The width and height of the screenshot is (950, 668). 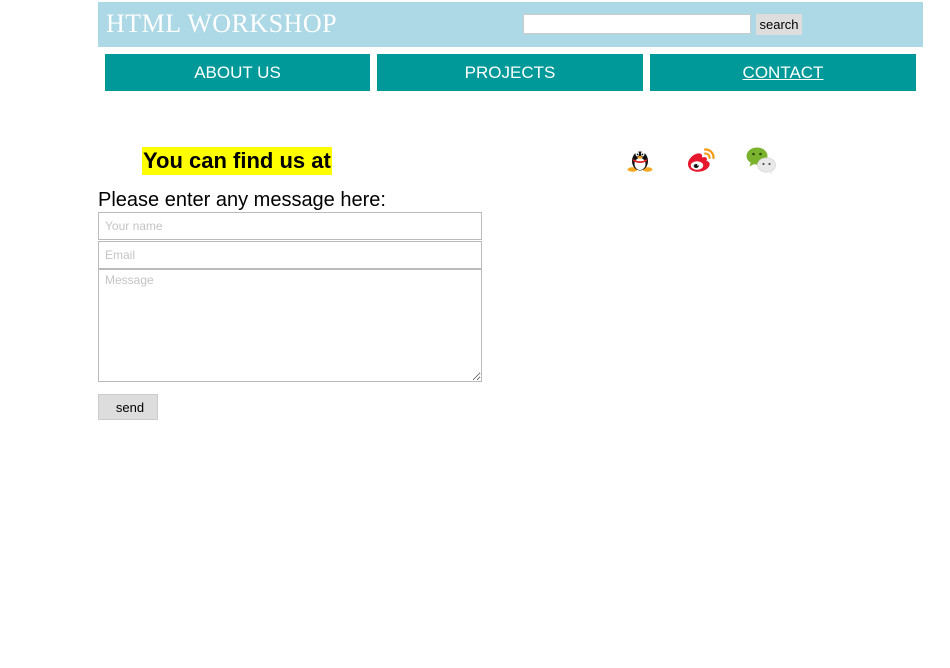 What do you see at coordinates (237, 72) in the screenshot?
I see `nav-about-us: ABOUT US` at bounding box center [237, 72].